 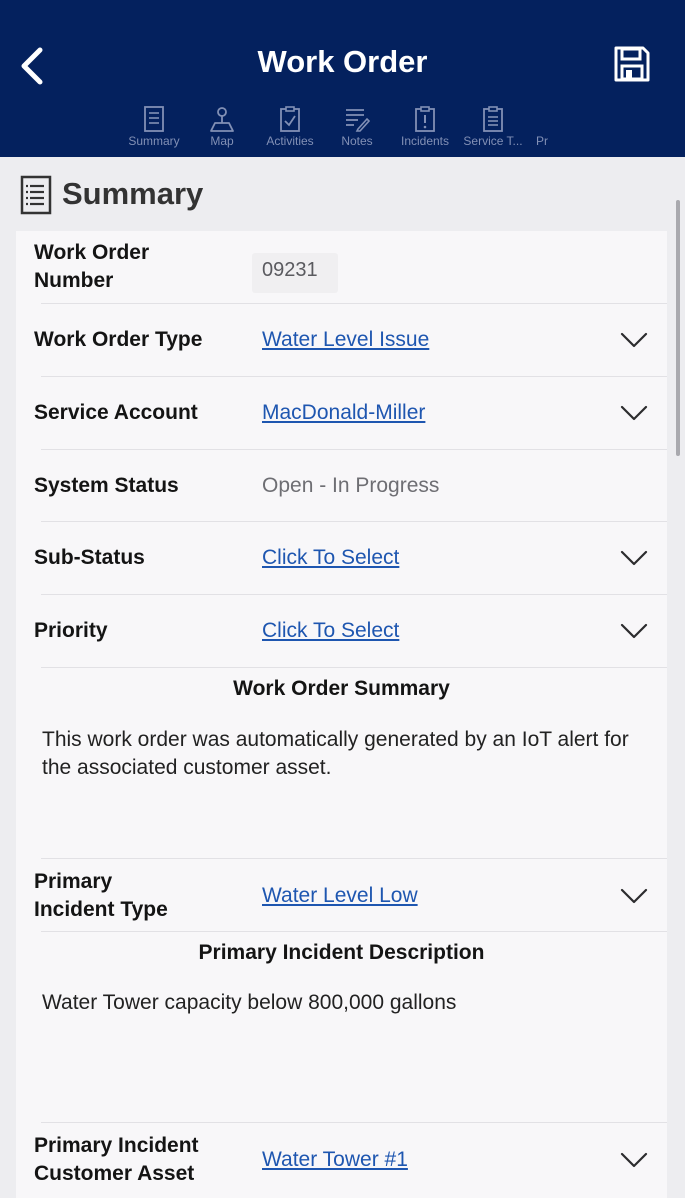 I want to click on work-order-summary-title: Work Order Summary, so click(x=341, y=688).